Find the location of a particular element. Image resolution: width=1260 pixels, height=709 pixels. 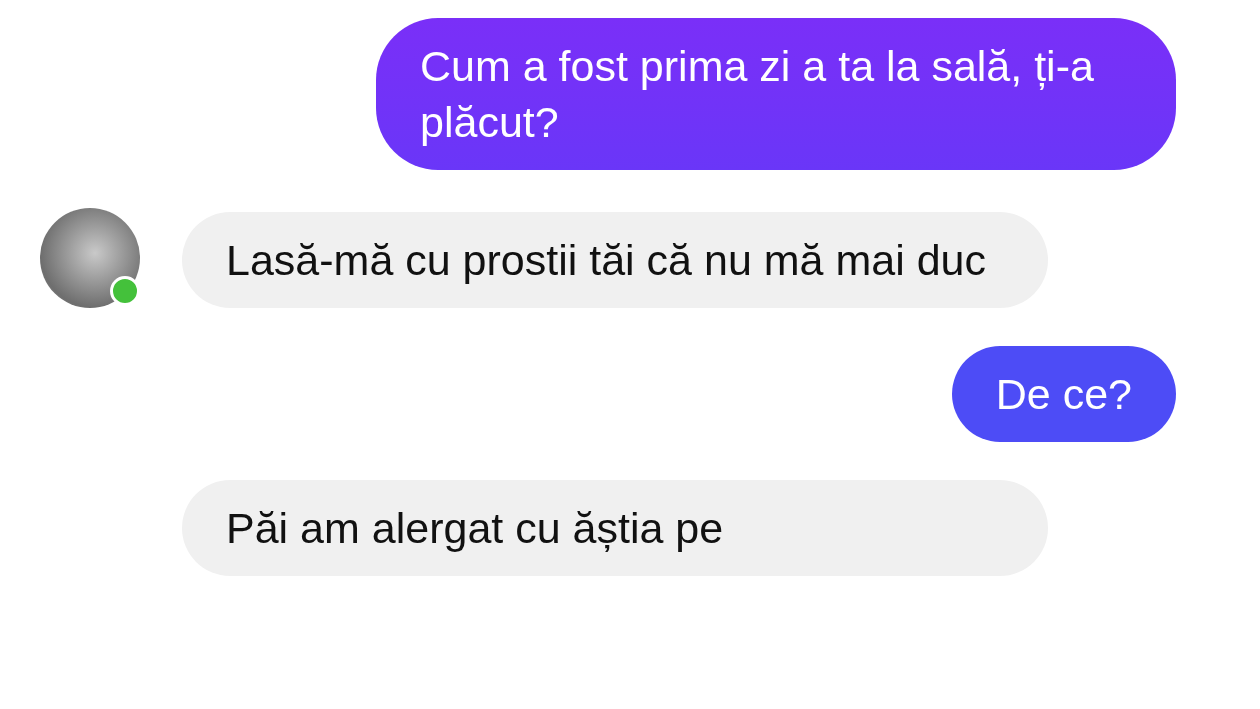

received-message-bubble: Lasă-mă cu prostii tăi că nu mă mai duc is located at coordinates (615, 260).